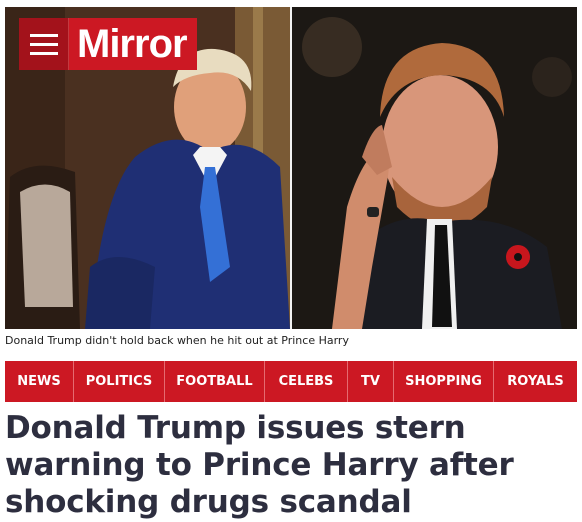 The image size is (582, 522). Describe the element at coordinates (306, 381) in the screenshot. I see `nav-item-celebs: CELEBS` at that location.